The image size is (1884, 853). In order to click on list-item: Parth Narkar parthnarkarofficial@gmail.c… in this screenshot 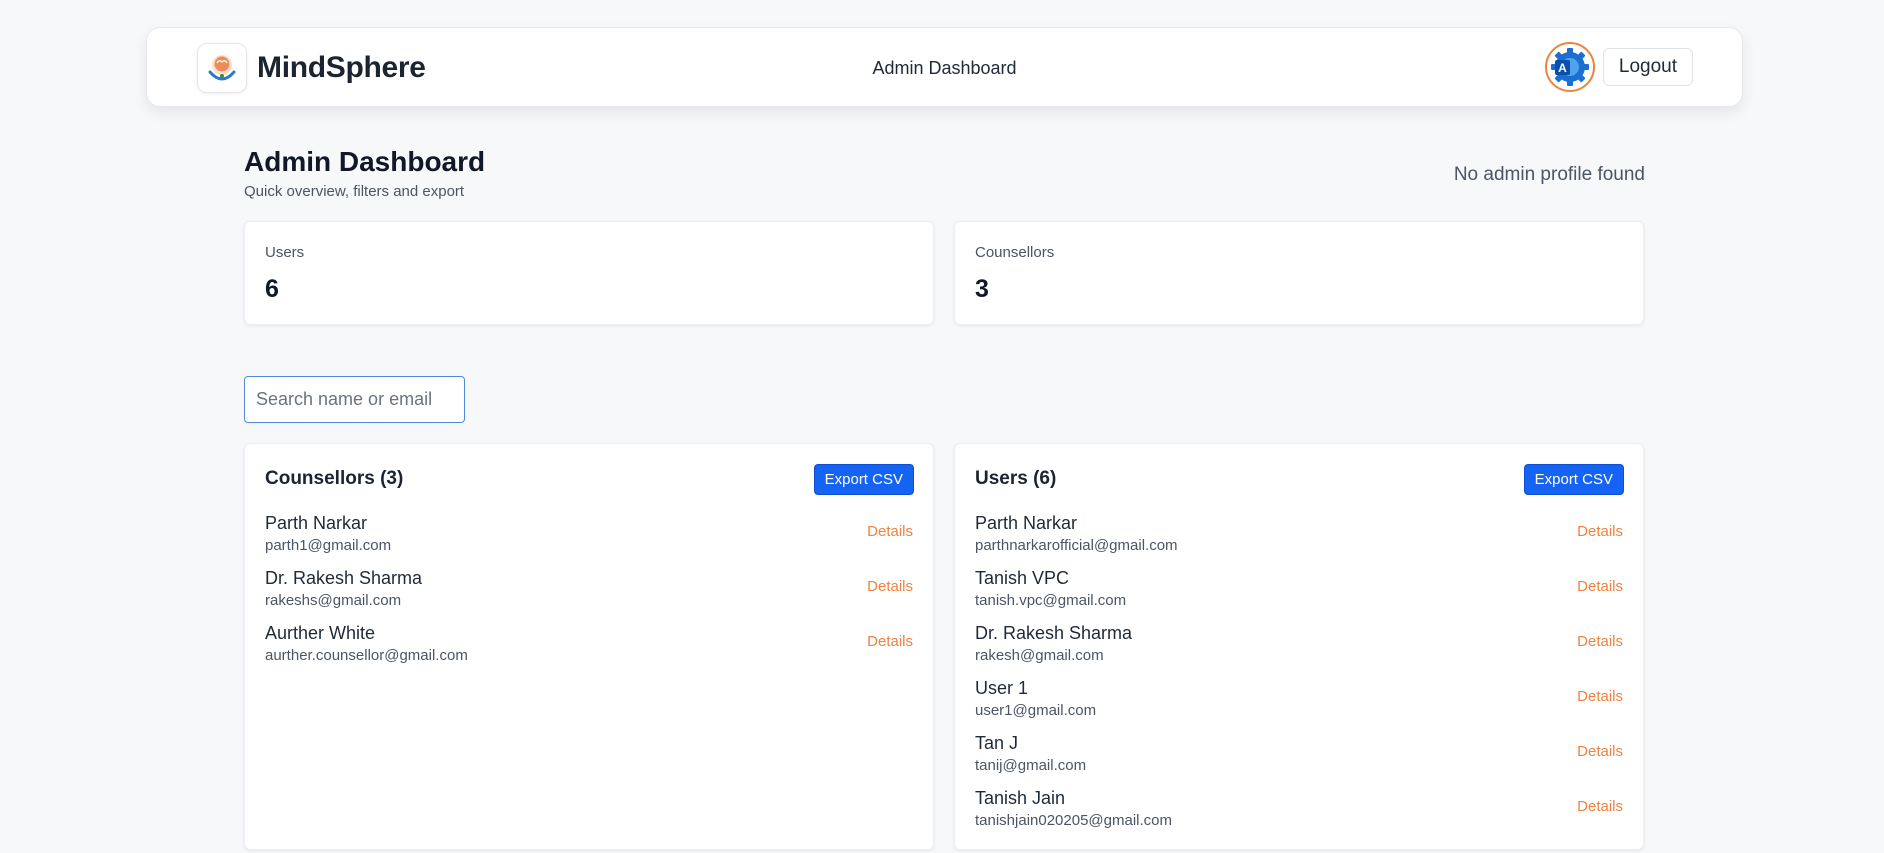, I will do `click(1299, 540)`.